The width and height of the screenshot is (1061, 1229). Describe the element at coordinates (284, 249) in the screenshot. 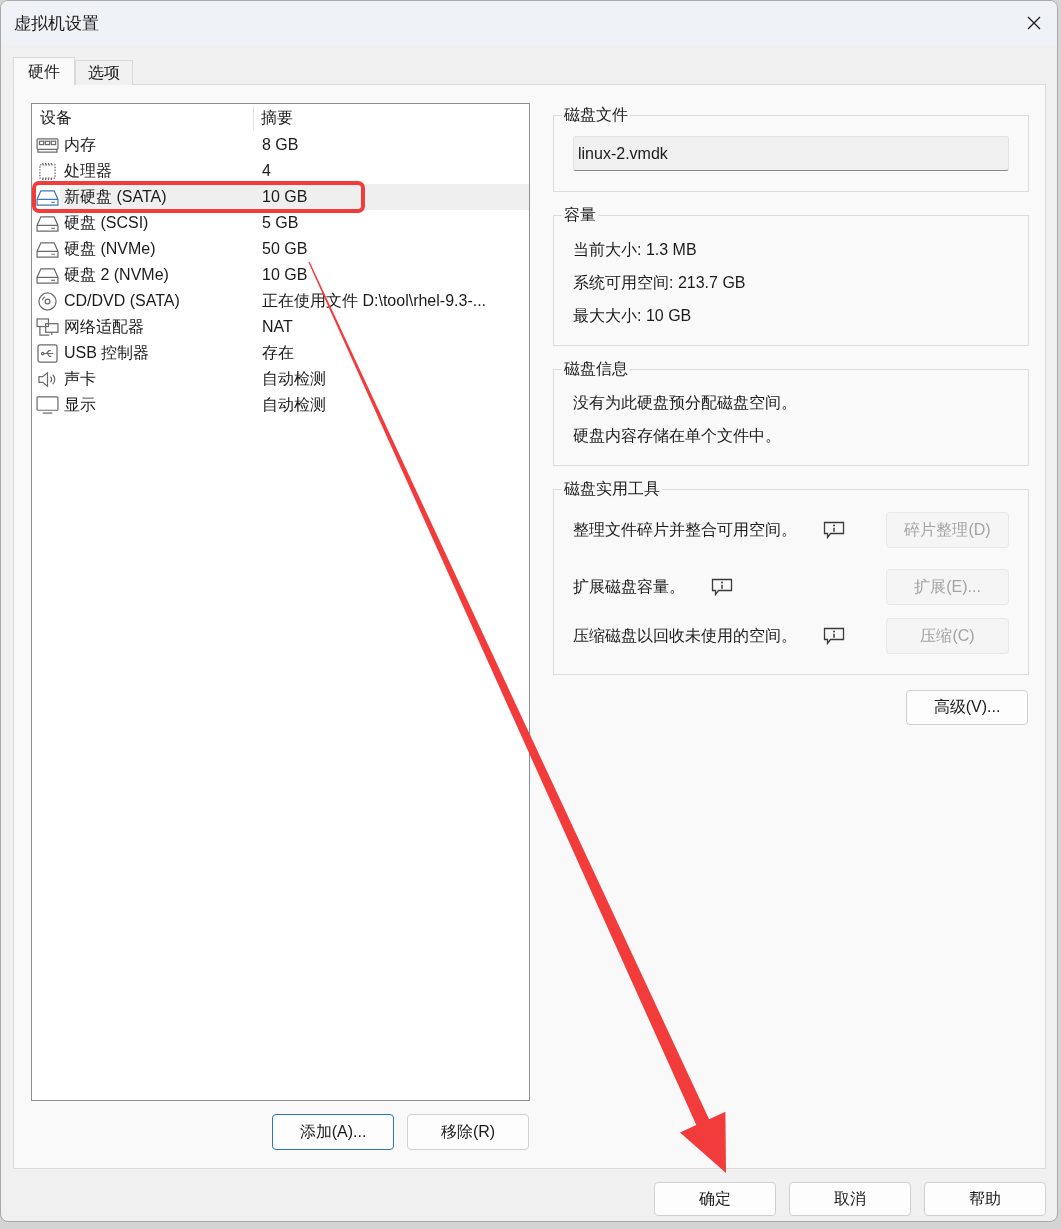

I see `device-summary: 50 GB` at that location.